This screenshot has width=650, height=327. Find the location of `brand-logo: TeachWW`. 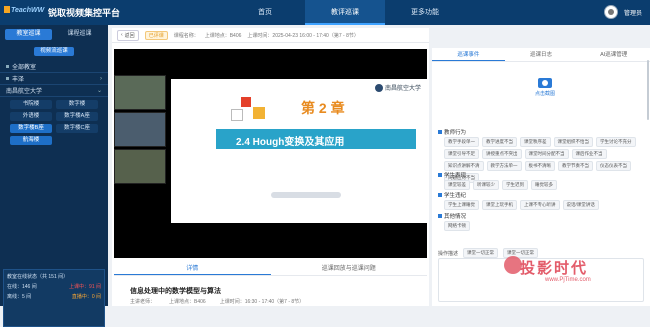

brand-logo: TeachWW is located at coordinates (24, 10).